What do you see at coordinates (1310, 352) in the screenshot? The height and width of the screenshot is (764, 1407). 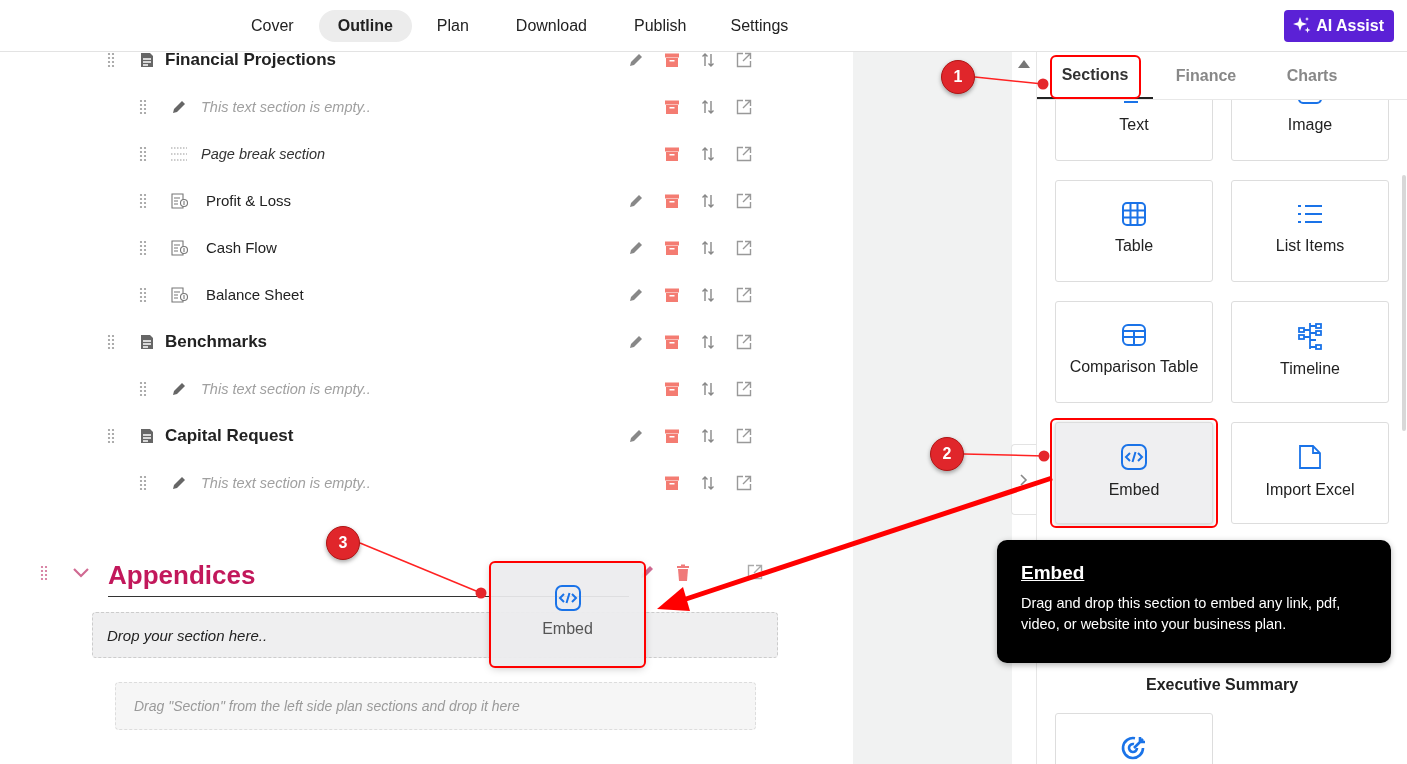 I see `section-card: Timeline` at bounding box center [1310, 352].